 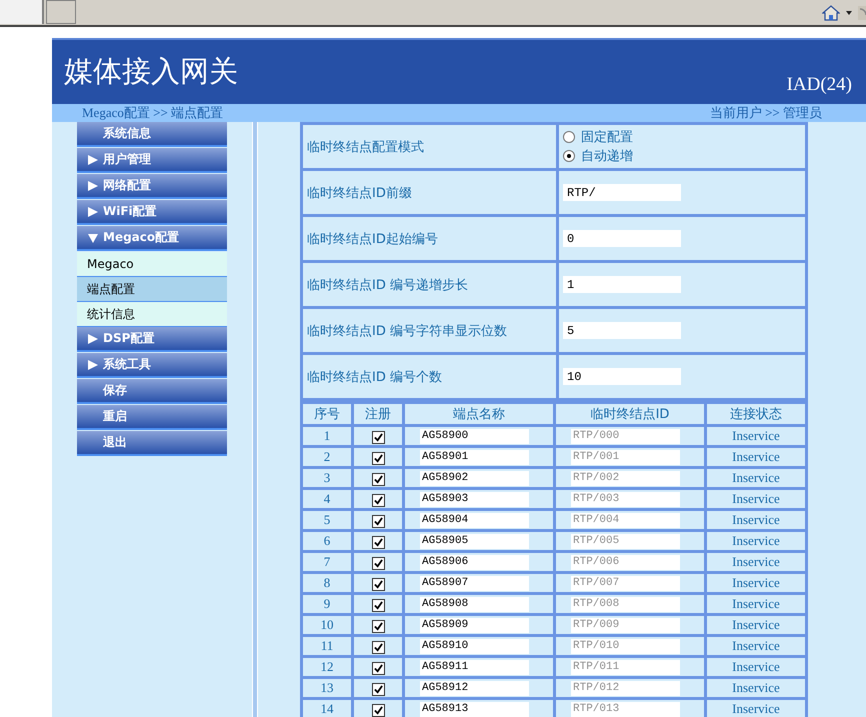 I want to click on page-title: 媒体接入网关, so click(x=151, y=72).